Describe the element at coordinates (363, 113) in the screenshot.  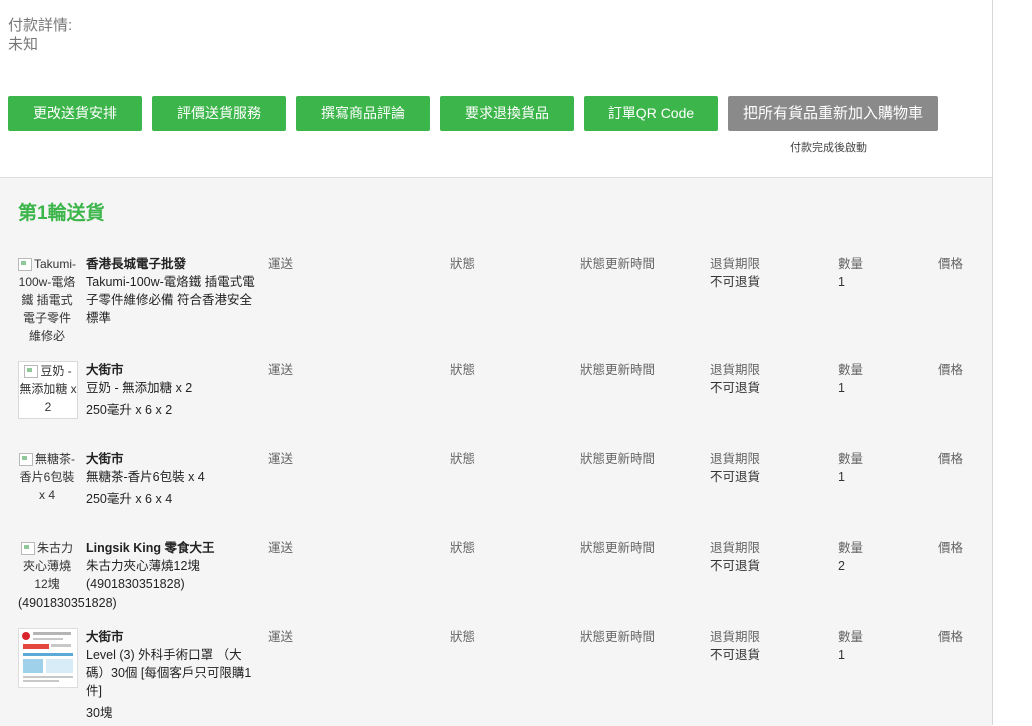
I see `write-review-button: 撰寫商品評論` at that location.